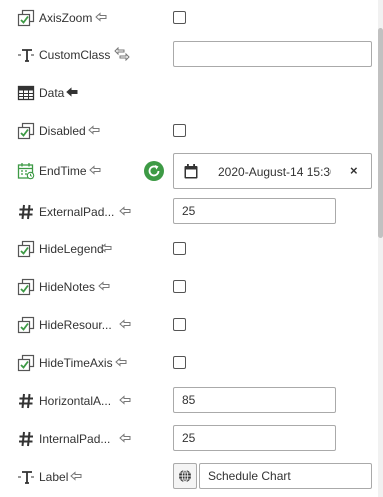 The width and height of the screenshot is (383, 497). I want to click on label-input, so click(285, 476).